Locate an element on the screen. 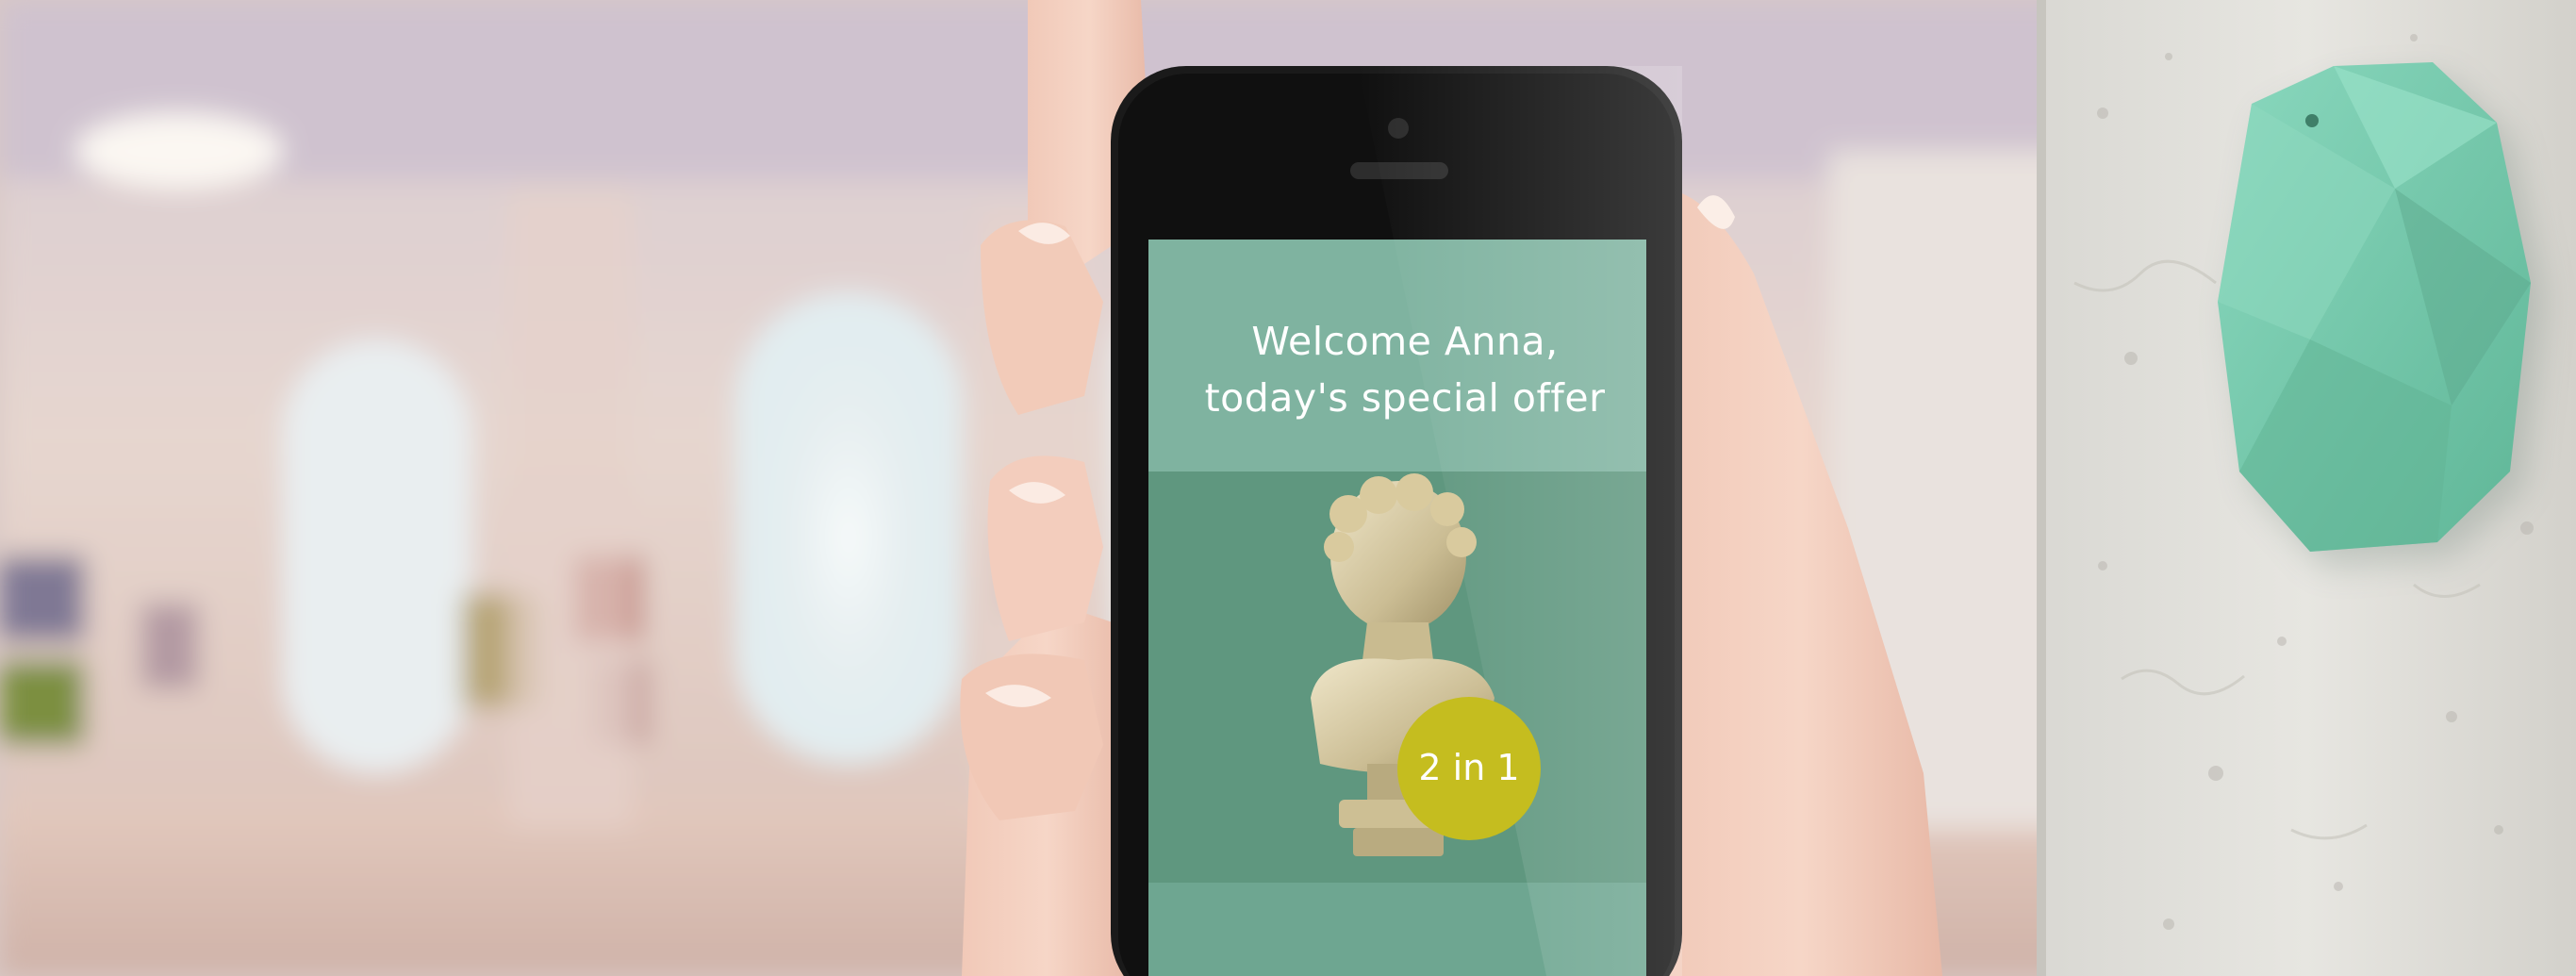 The width and height of the screenshot is (2576, 976). offer-badge-label: 2 in 1 is located at coordinates (1469, 767).